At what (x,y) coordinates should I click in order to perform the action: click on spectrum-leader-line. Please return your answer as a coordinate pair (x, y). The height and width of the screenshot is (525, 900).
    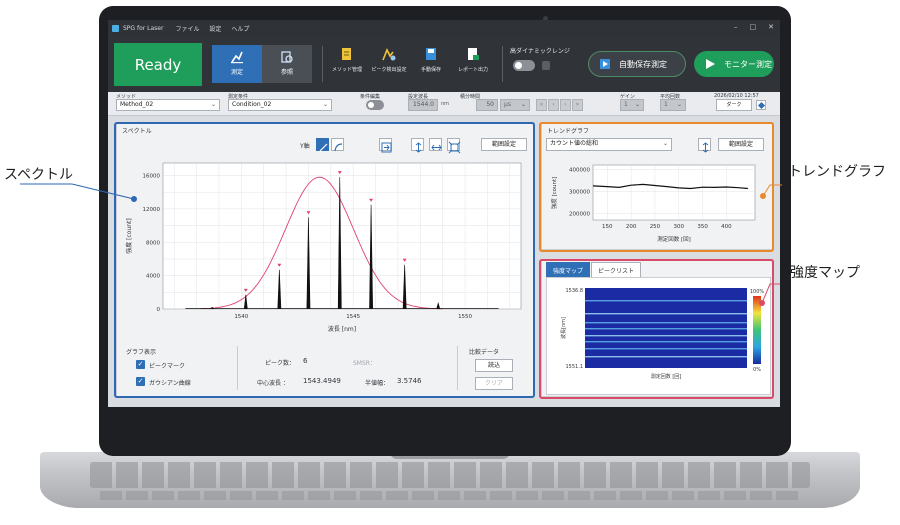
    Looking at the image, I should click on (77, 191).